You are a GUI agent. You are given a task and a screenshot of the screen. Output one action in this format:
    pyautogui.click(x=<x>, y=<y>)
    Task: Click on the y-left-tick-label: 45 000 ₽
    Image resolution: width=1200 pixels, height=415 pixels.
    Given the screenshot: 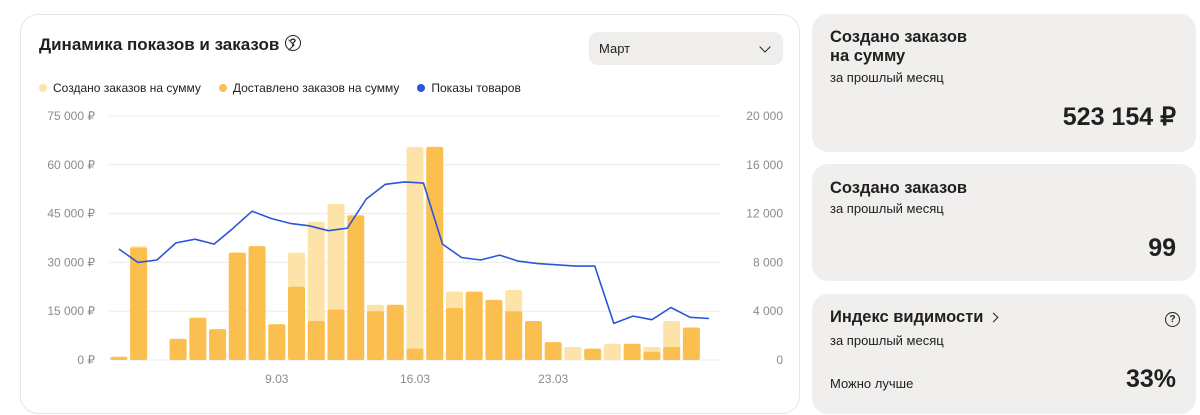 What is the action you would take?
    pyautogui.click(x=71, y=214)
    